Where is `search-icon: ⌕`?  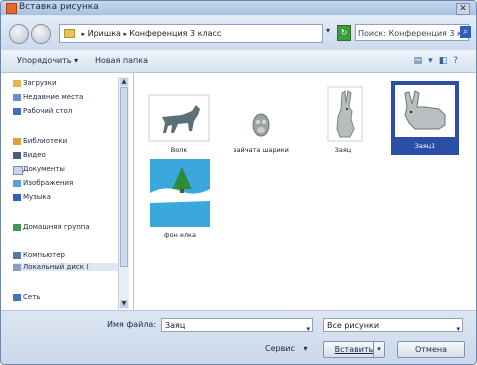 search-icon: ⌕ is located at coordinates (465, 32).